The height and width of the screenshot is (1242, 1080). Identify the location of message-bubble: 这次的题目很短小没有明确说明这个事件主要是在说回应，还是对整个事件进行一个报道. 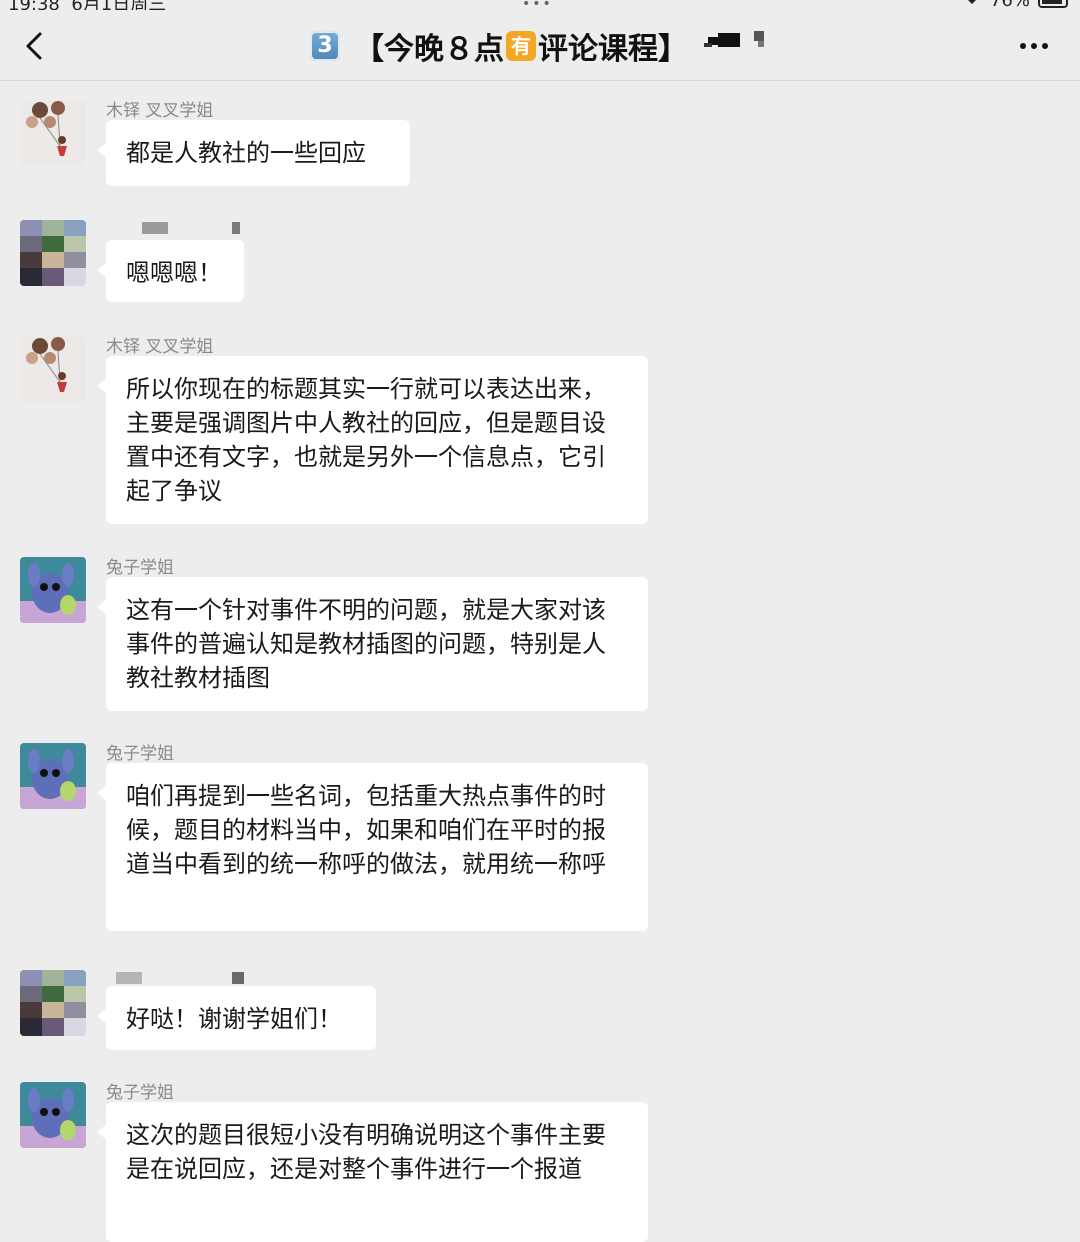
(372, 1172).